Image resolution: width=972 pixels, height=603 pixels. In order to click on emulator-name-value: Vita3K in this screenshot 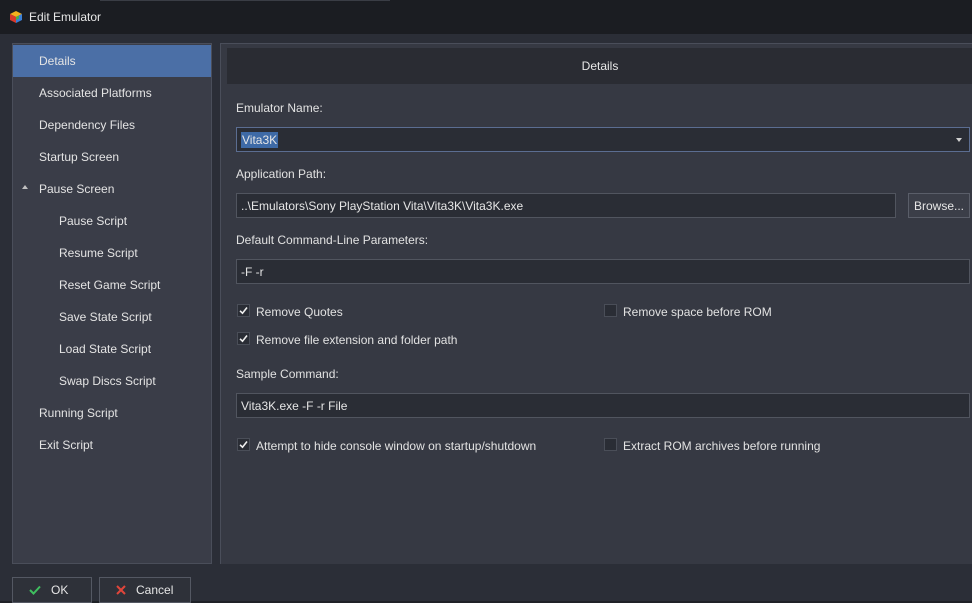, I will do `click(260, 139)`.